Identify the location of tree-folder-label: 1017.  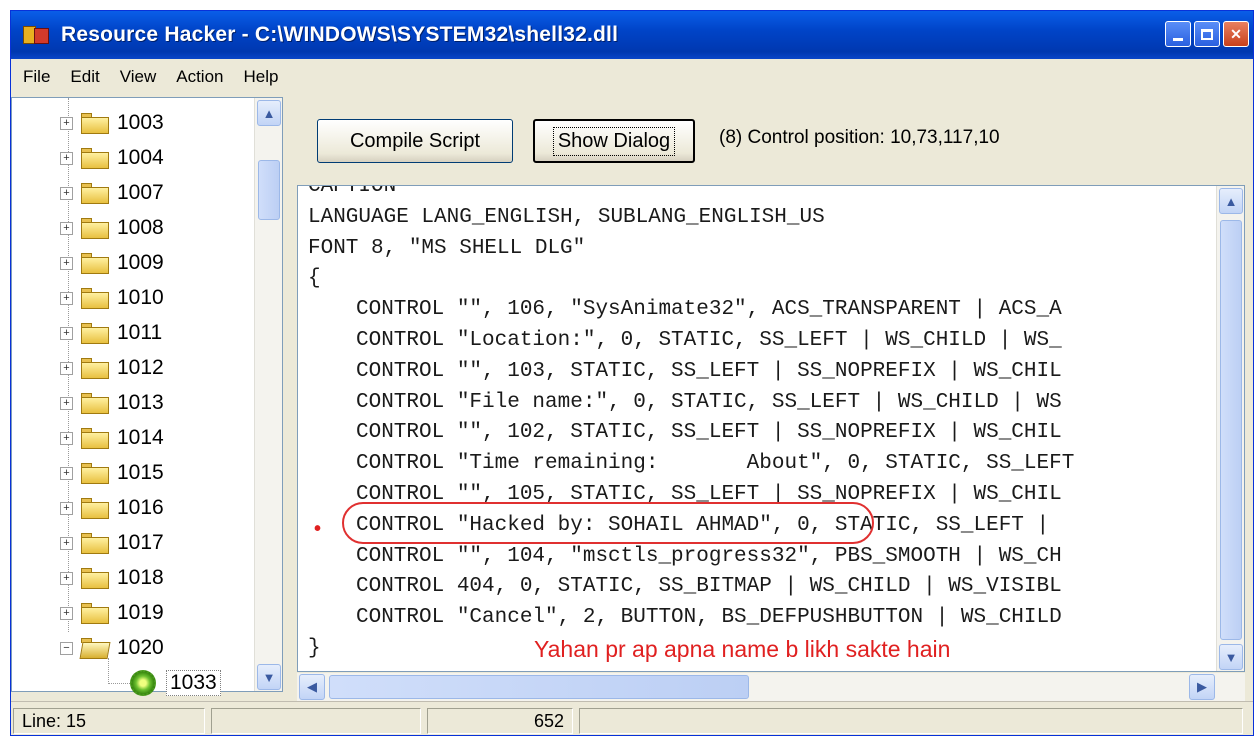
(140, 542).